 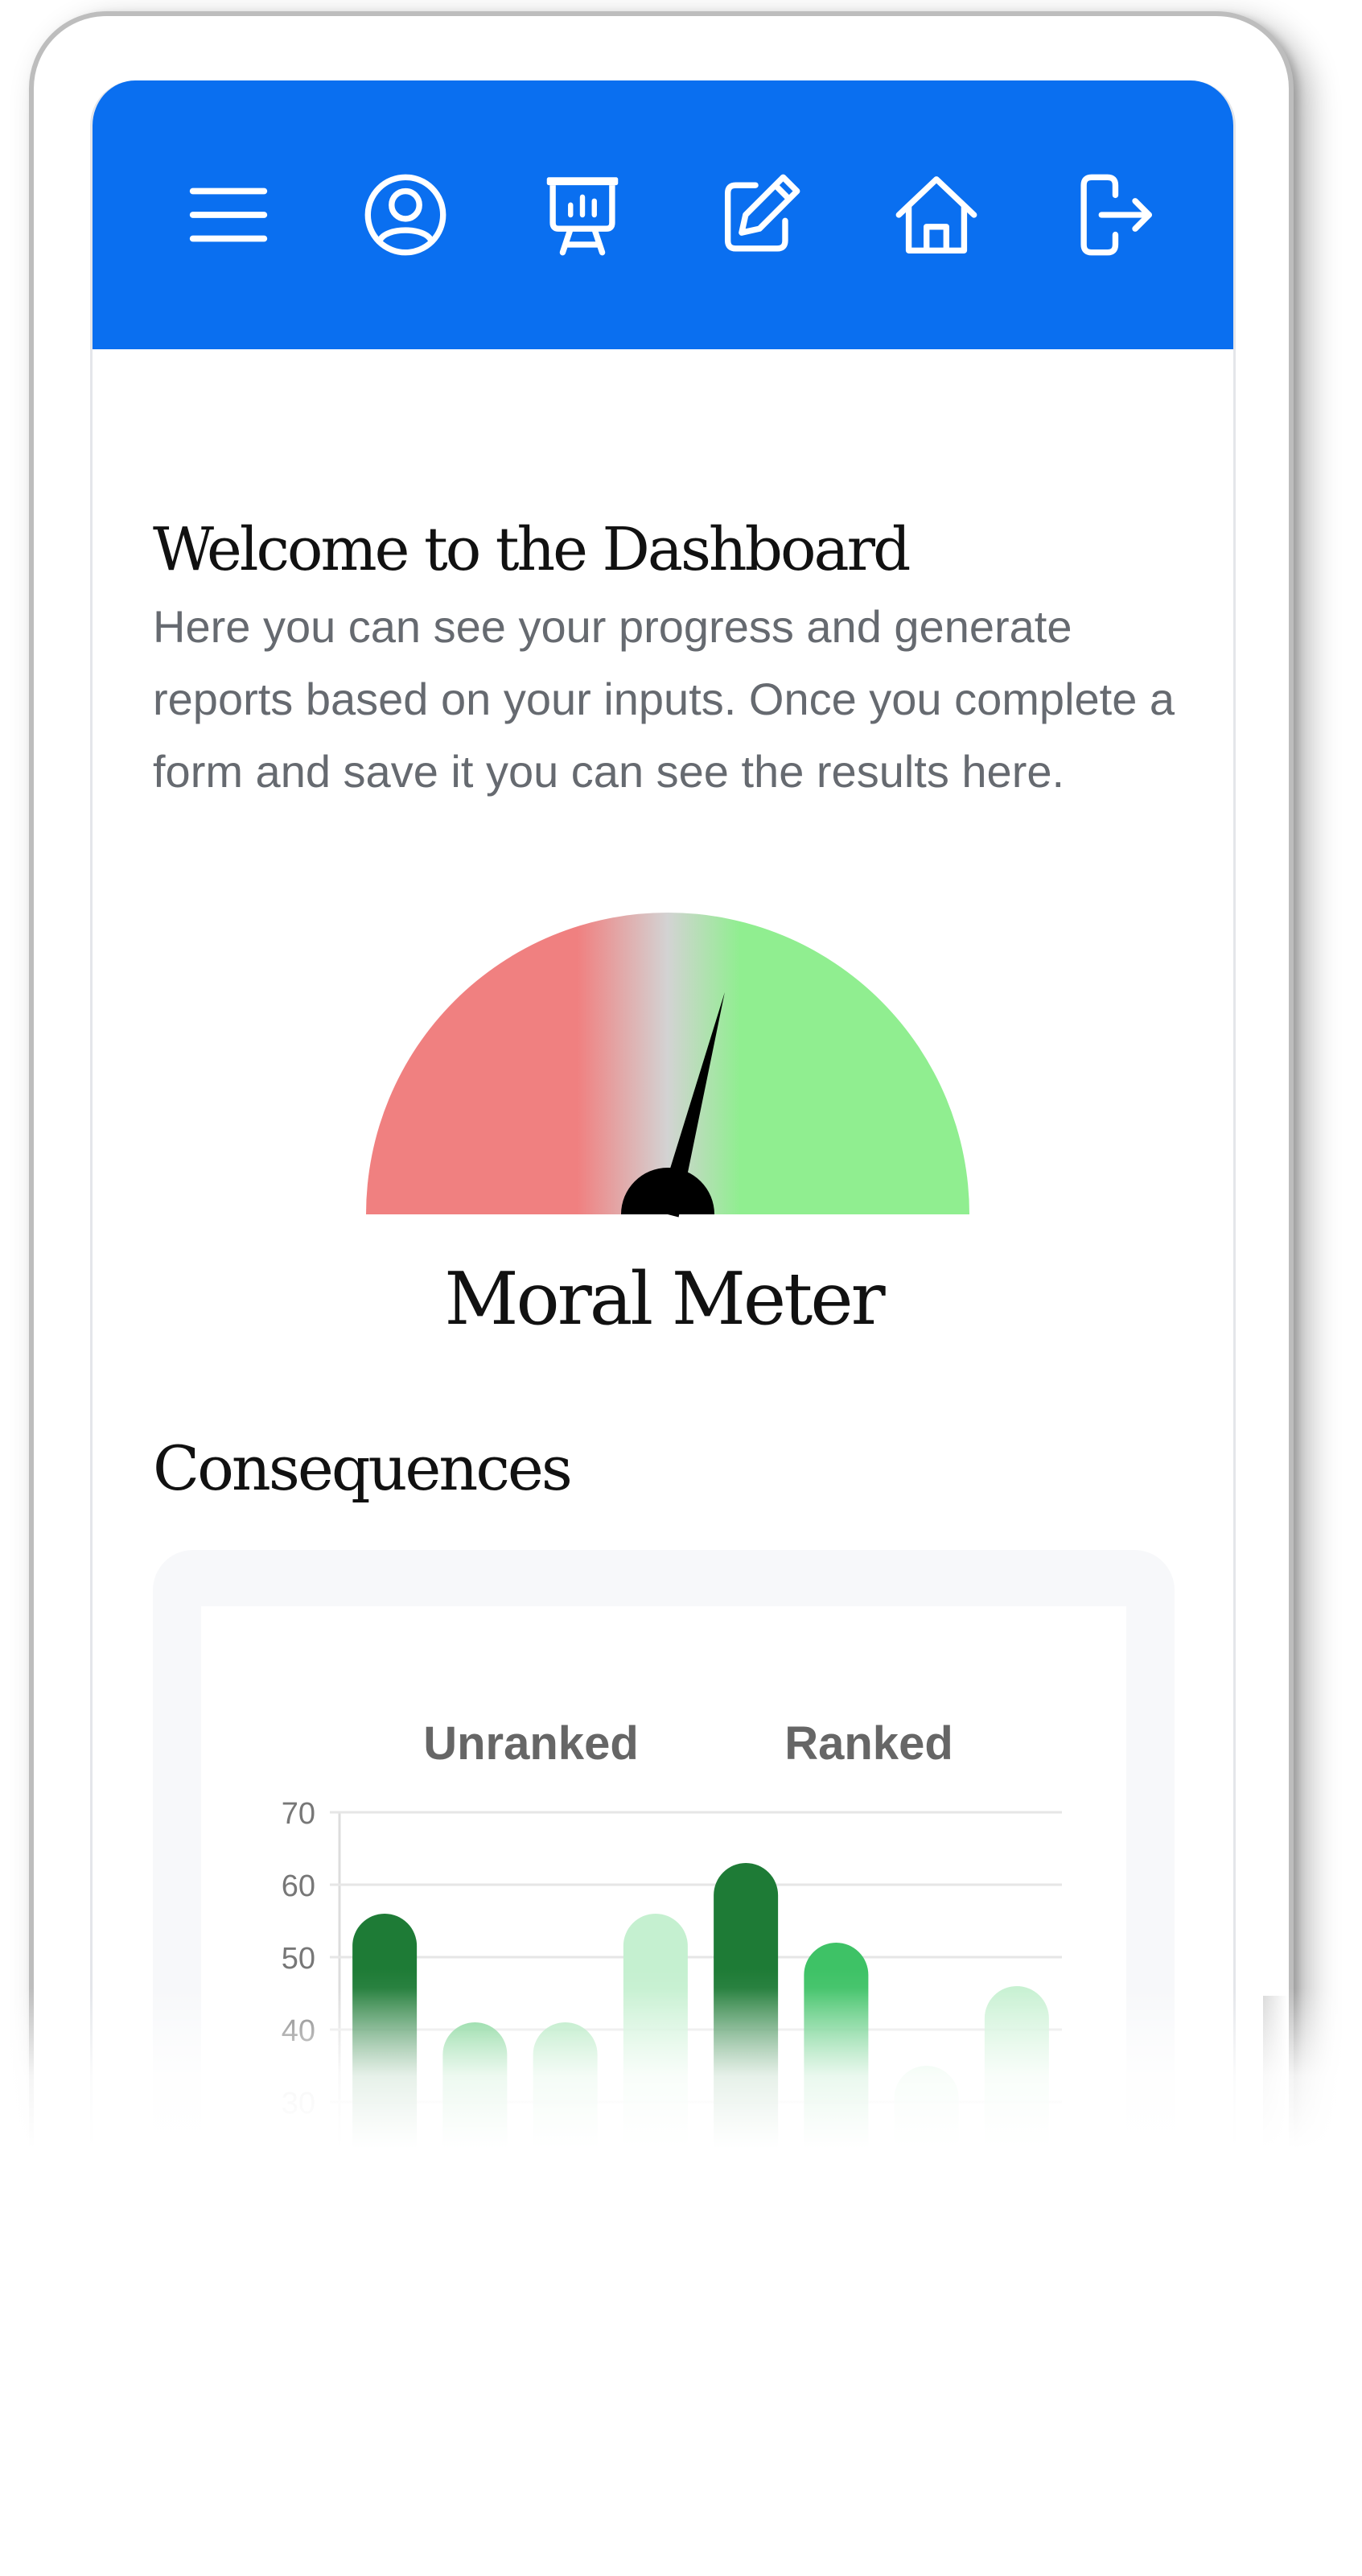 What do you see at coordinates (667, 1065) in the screenshot?
I see `moral-meter-gauge` at bounding box center [667, 1065].